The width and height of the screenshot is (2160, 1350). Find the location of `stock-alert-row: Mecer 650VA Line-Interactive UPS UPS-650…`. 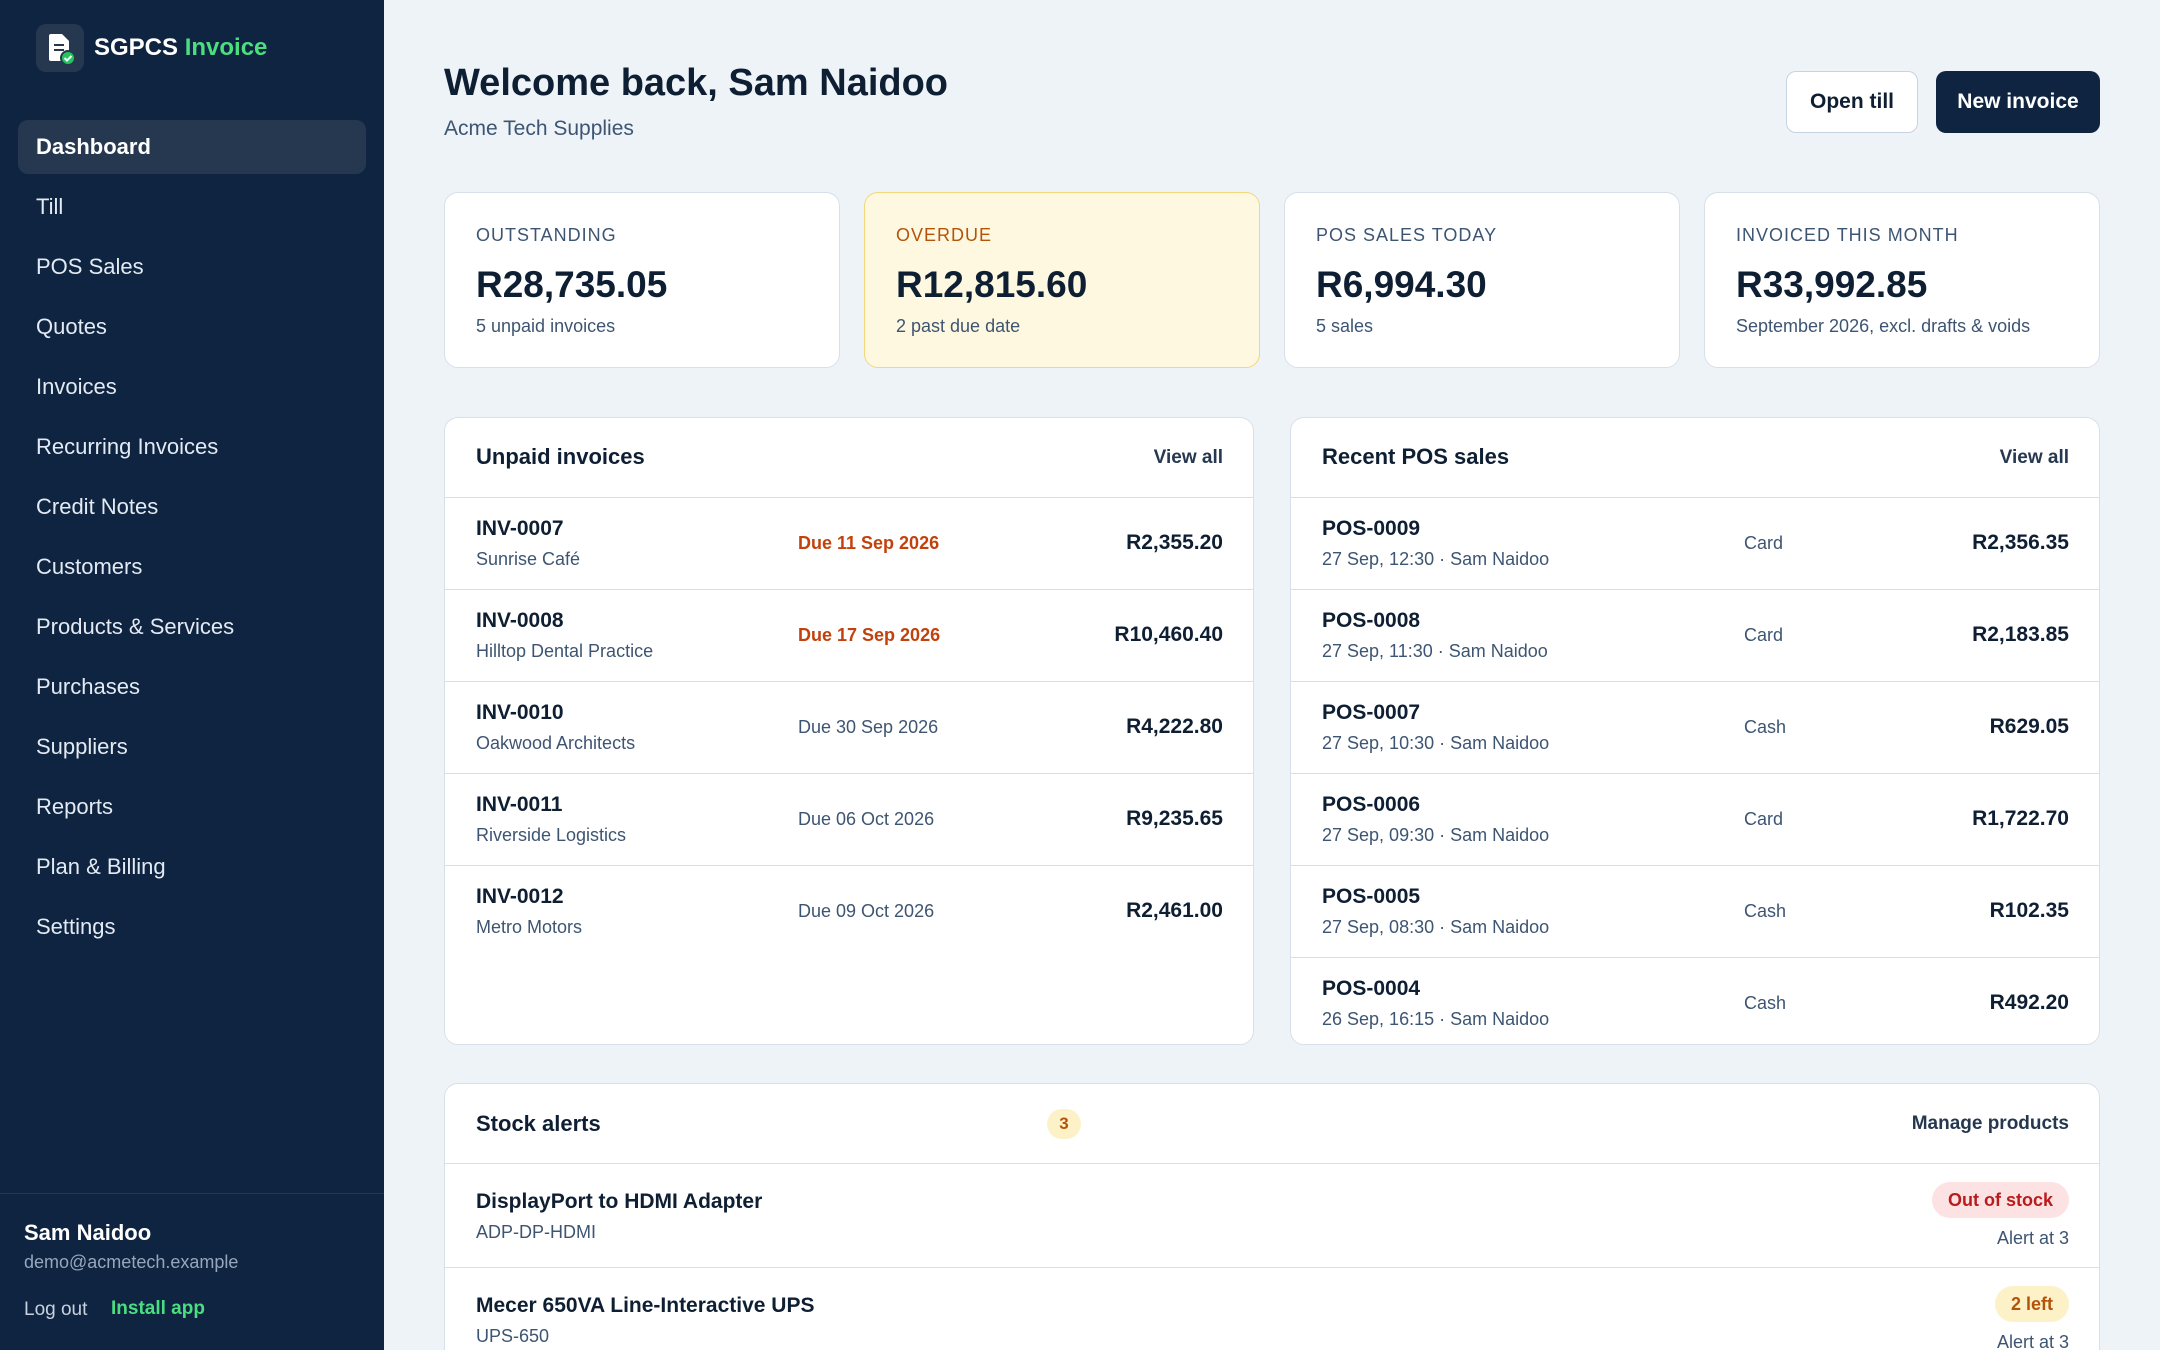

stock-alert-row: Mecer 650VA Line-Interactive UPS UPS-650… is located at coordinates (1272, 1309).